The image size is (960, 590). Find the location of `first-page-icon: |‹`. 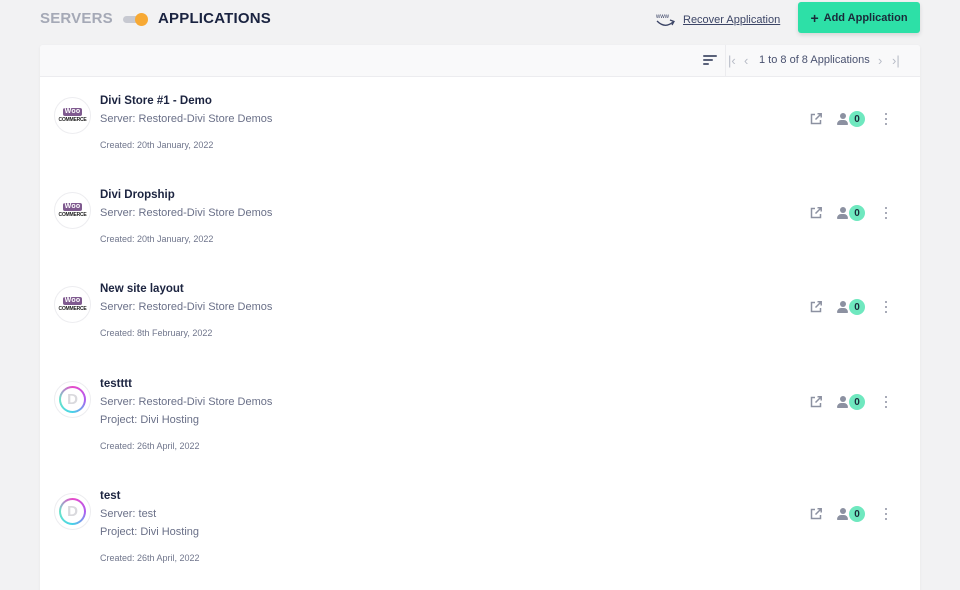

first-page-icon: |‹ is located at coordinates (732, 61).